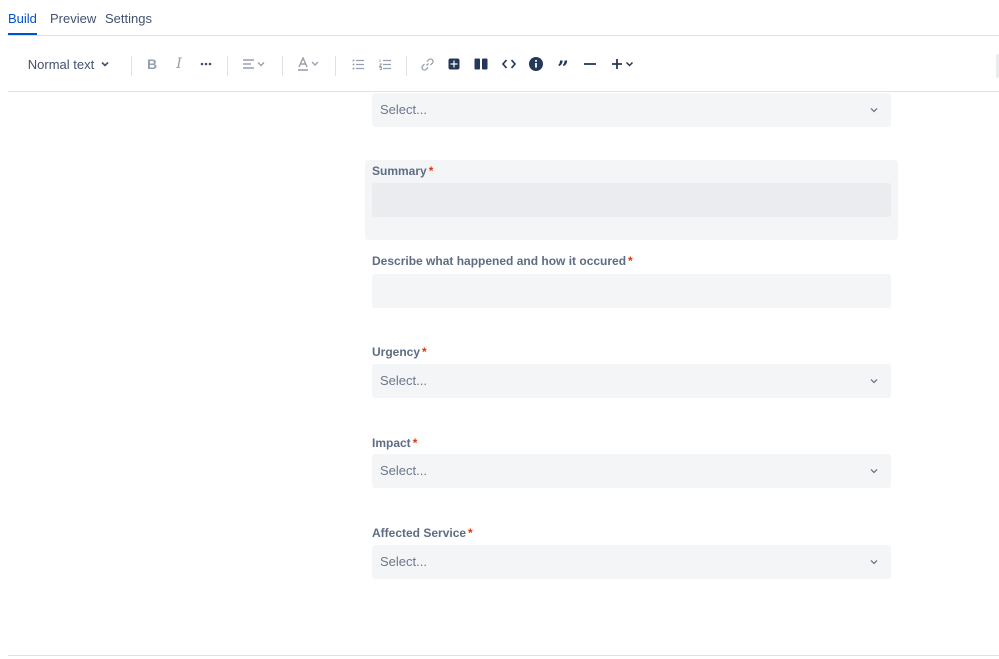 This screenshot has height=659, width=999. I want to click on bold-icon: B, so click(152, 64).